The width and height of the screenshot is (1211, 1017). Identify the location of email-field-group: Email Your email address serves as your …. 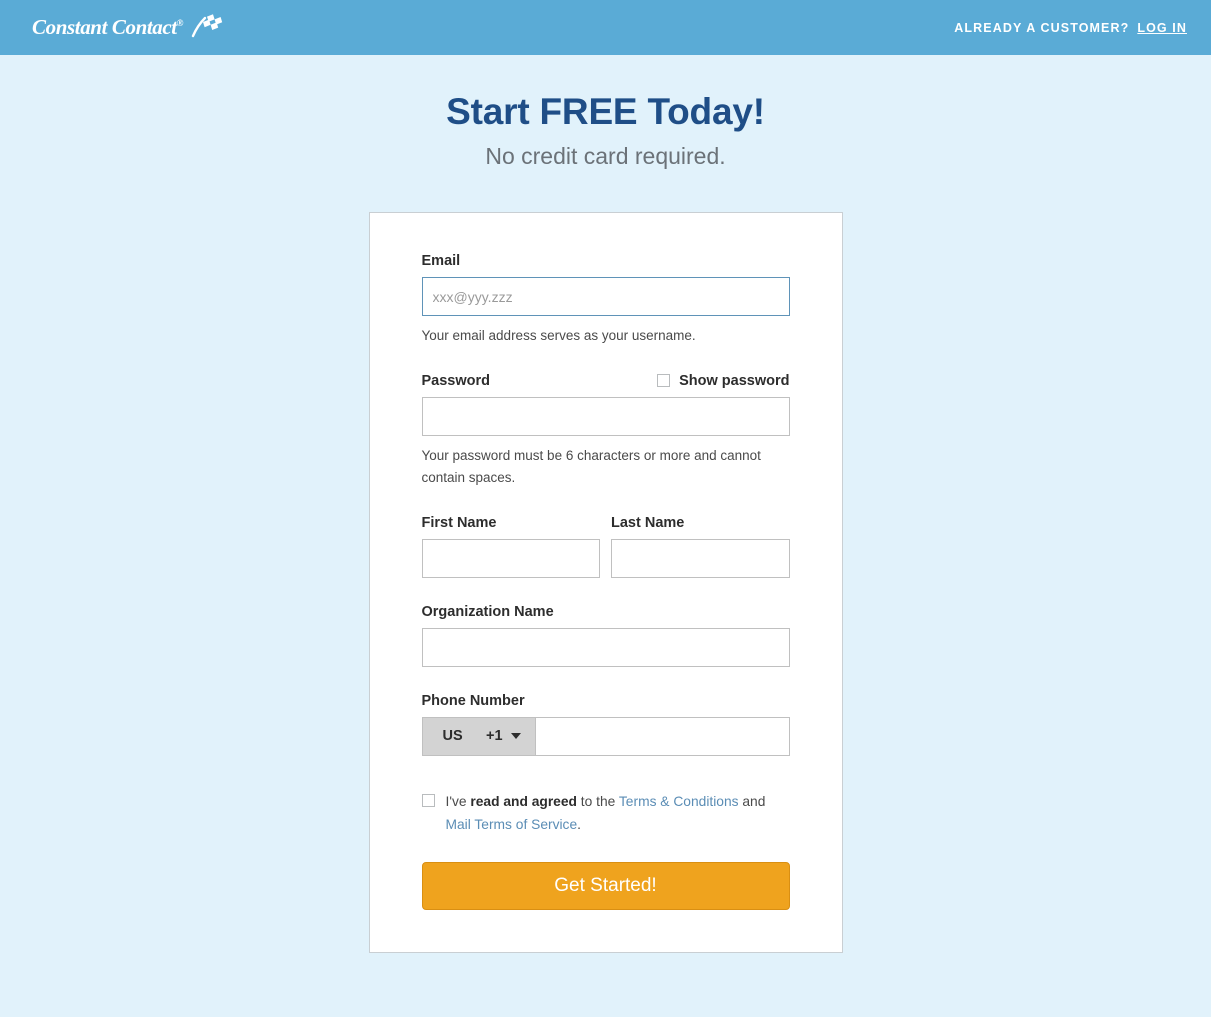
(605, 300).